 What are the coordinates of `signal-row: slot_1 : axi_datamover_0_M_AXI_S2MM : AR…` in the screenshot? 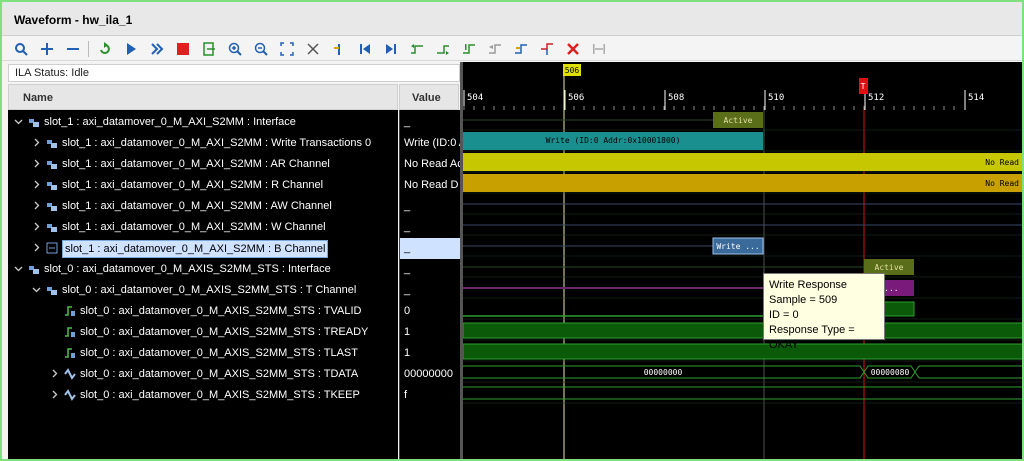 It's located at (203, 164).